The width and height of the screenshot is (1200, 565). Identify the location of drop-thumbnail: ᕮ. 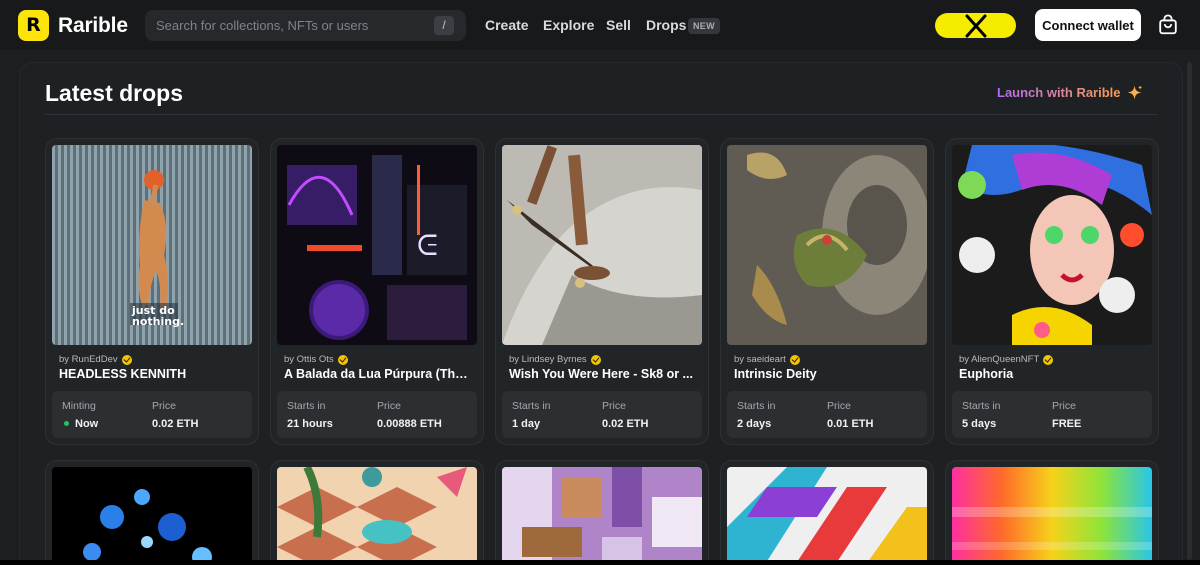
(377, 245).